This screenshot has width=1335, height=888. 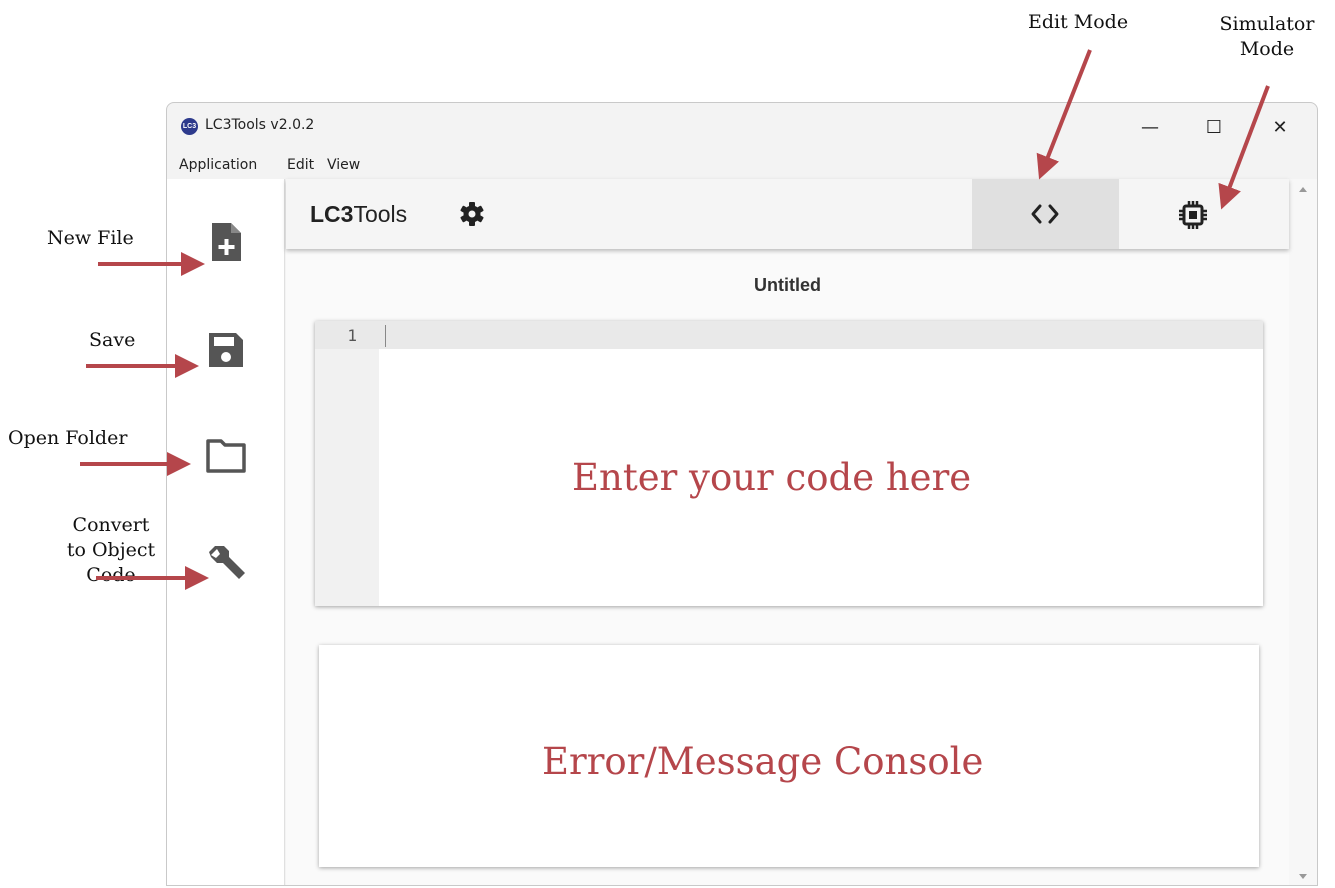 What do you see at coordinates (1303, 876) in the screenshot?
I see `scroll-down-arrow-icon` at bounding box center [1303, 876].